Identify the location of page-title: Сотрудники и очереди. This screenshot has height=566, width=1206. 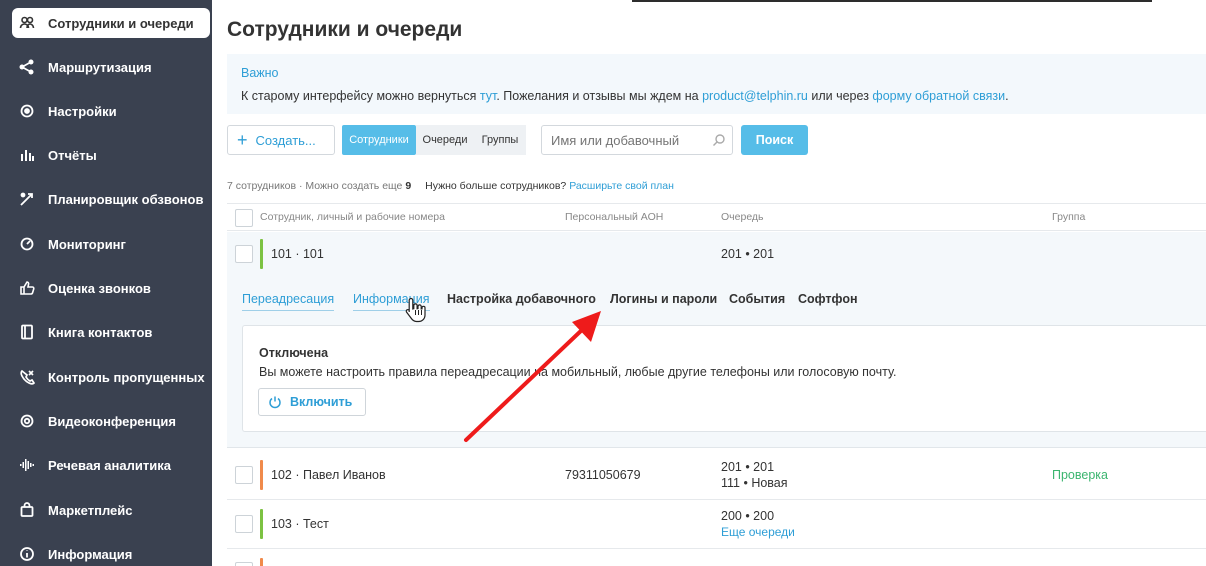
(345, 29).